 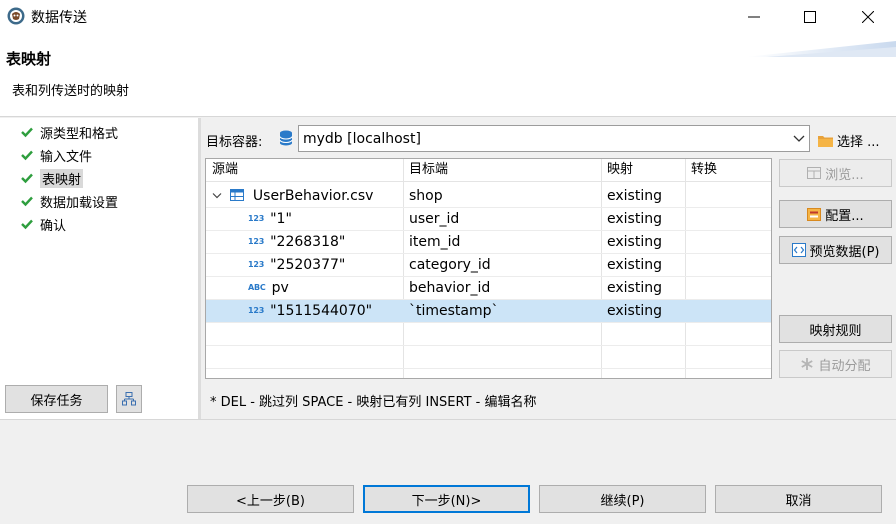 I want to click on column-header-target: 目标端, so click(x=428, y=170).